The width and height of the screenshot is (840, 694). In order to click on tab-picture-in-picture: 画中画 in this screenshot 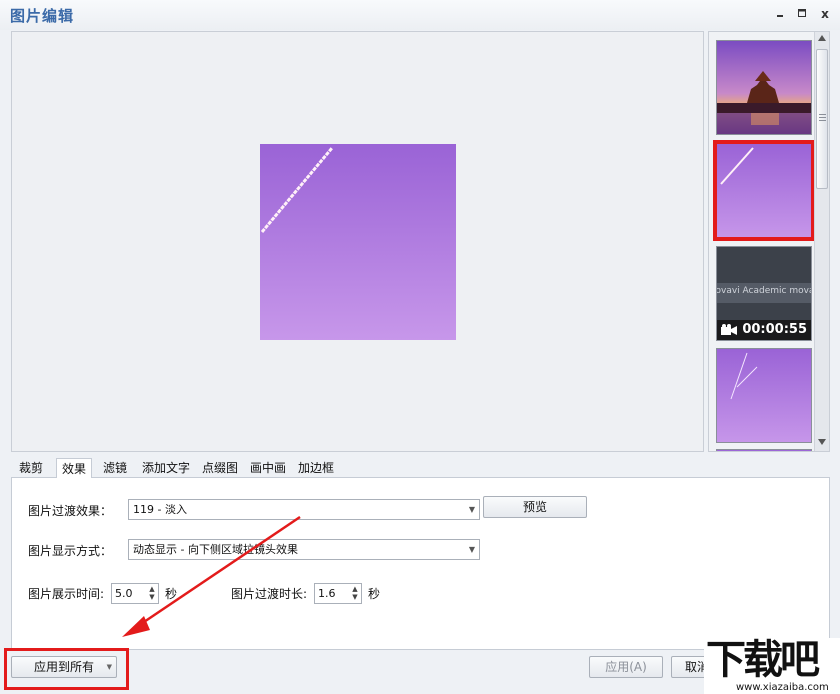, I will do `click(268, 468)`.